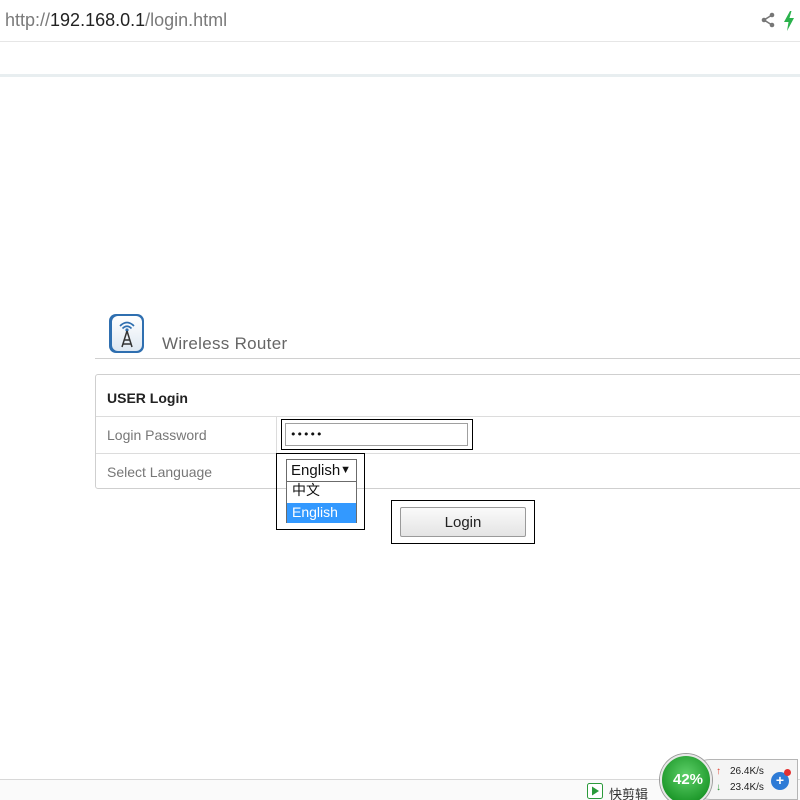 The height and width of the screenshot is (800, 800). Describe the element at coordinates (595, 791) in the screenshot. I see `clip-play-icon` at that location.